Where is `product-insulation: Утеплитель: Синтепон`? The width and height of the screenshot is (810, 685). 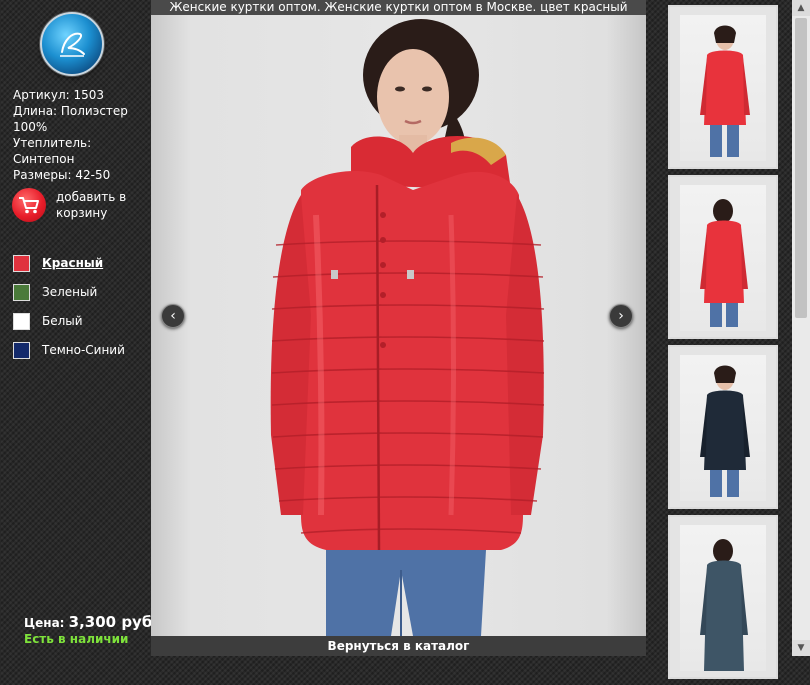 product-insulation: Утеплитель: Синтепон is located at coordinates (52, 151).